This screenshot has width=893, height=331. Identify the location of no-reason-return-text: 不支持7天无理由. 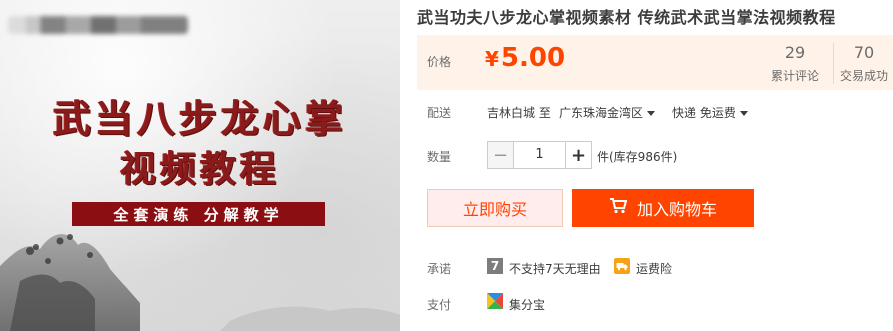
(555, 269).